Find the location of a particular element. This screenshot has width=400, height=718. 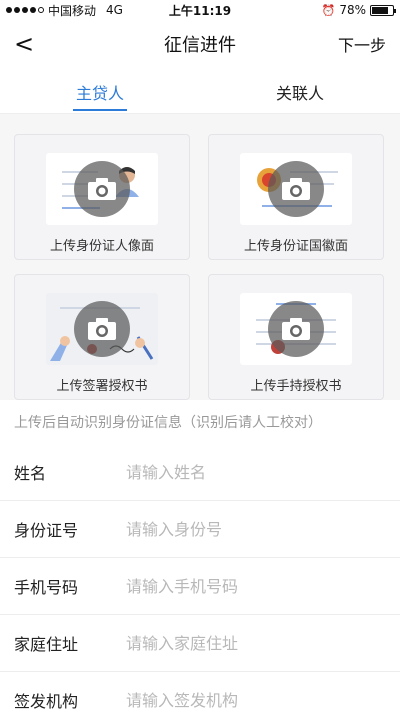

tab-main-borrower: 主贷人 is located at coordinates (100, 90).